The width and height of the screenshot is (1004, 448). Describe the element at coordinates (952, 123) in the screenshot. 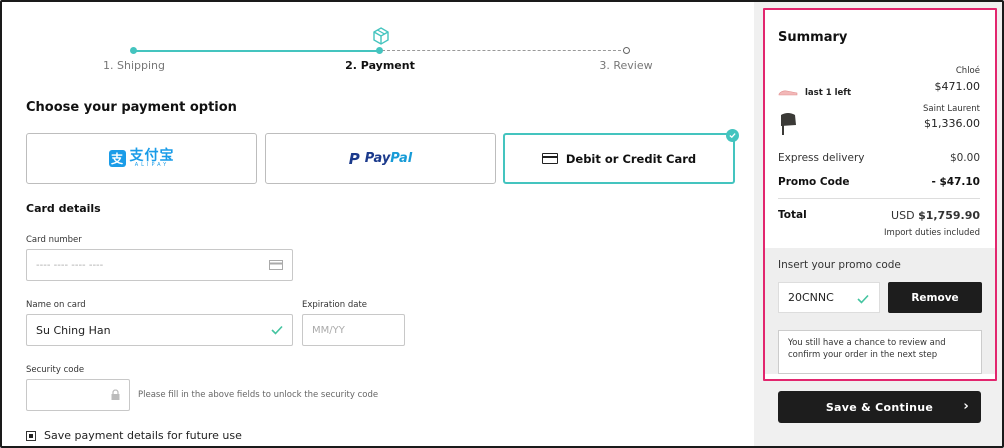

I see `item-price: $1,336.00` at that location.